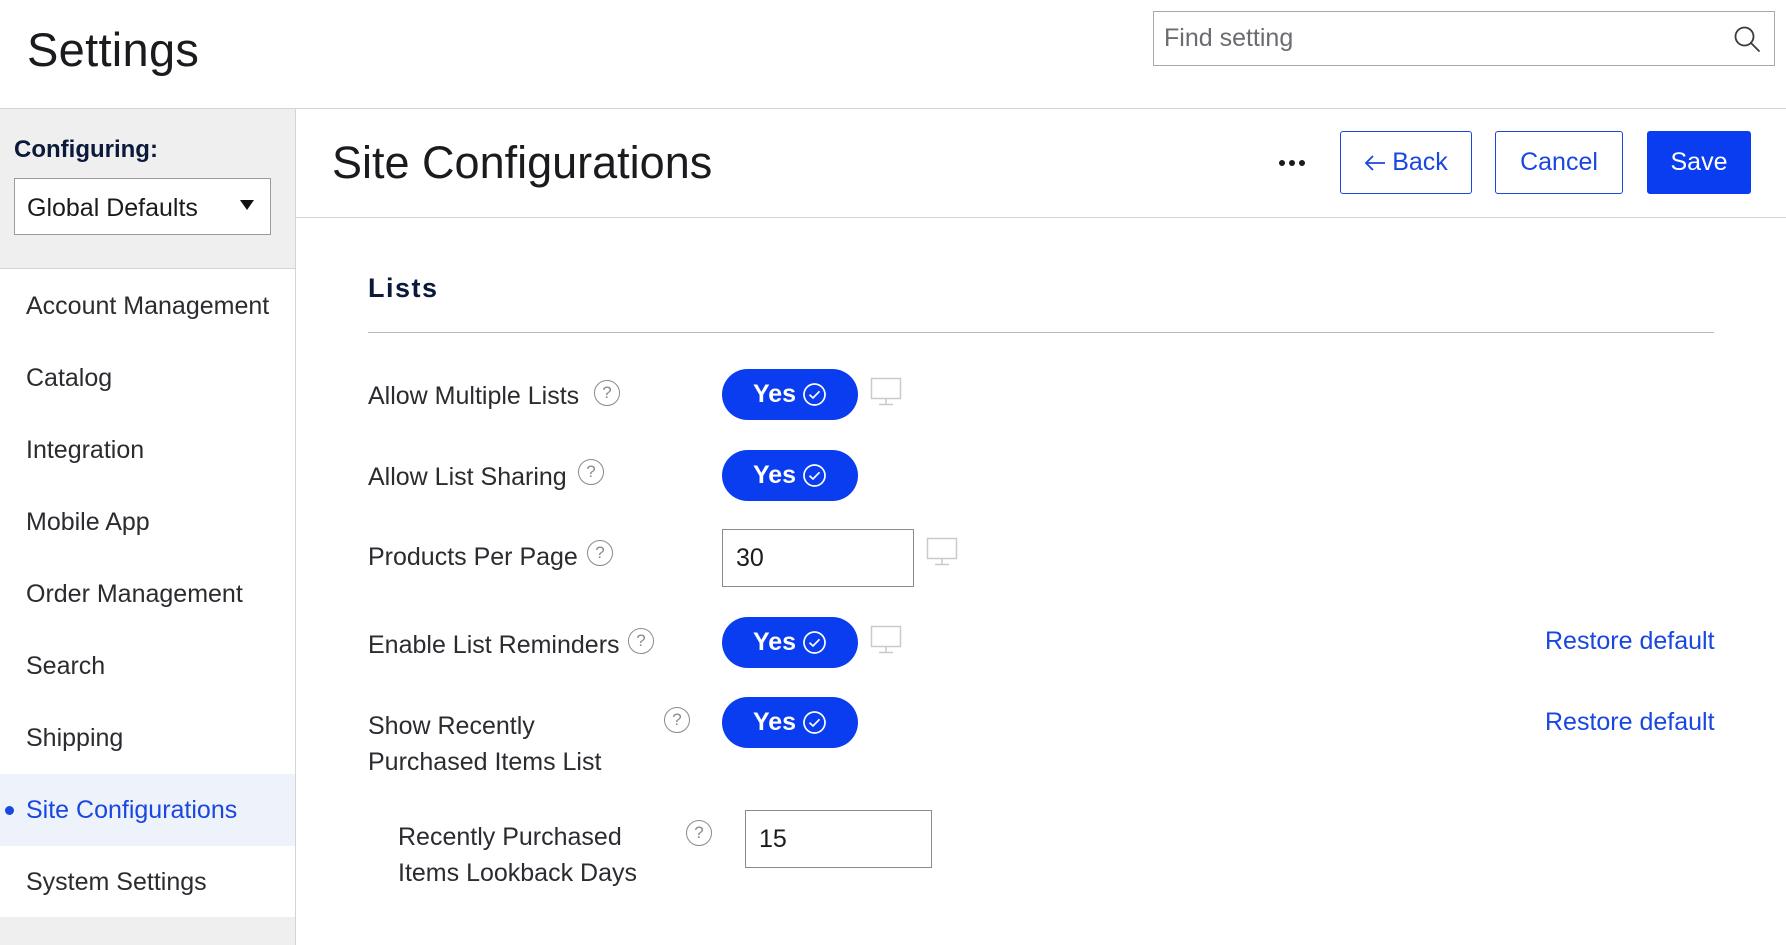 This screenshot has height=945, width=1786. Describe the element at coordinates (818, 558) in the screenshot. I see `products-per-page-input` at that location.